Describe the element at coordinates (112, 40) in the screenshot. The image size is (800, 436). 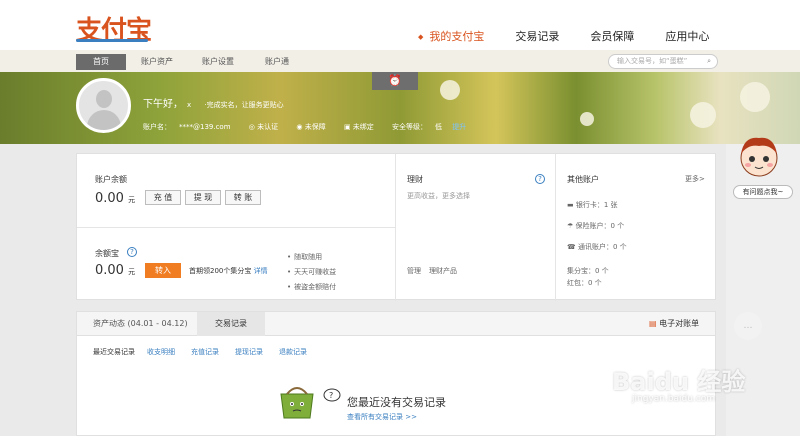
I see `logo-underline` at that location.